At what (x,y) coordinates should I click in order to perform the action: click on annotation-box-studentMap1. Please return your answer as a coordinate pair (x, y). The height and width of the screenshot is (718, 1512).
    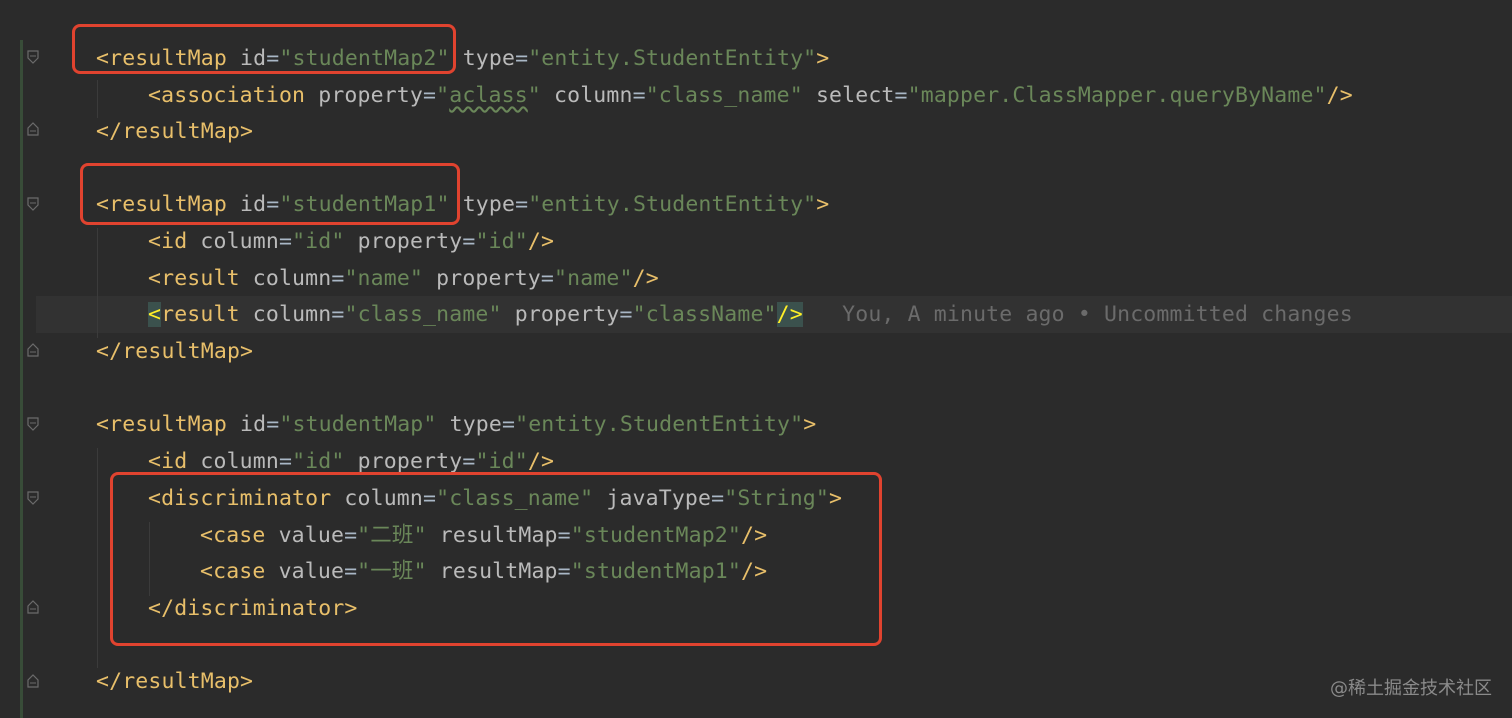
    Looking at the image, I should click on (270, 194).